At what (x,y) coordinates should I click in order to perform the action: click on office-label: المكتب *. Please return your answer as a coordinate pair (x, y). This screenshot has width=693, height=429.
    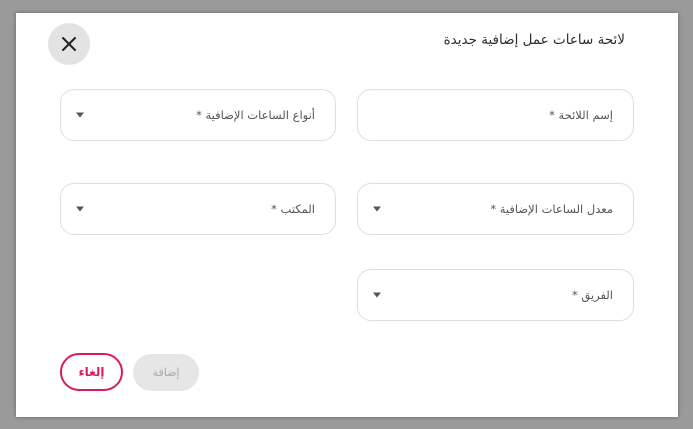
    Looking at the image, I should click on (293, 209).